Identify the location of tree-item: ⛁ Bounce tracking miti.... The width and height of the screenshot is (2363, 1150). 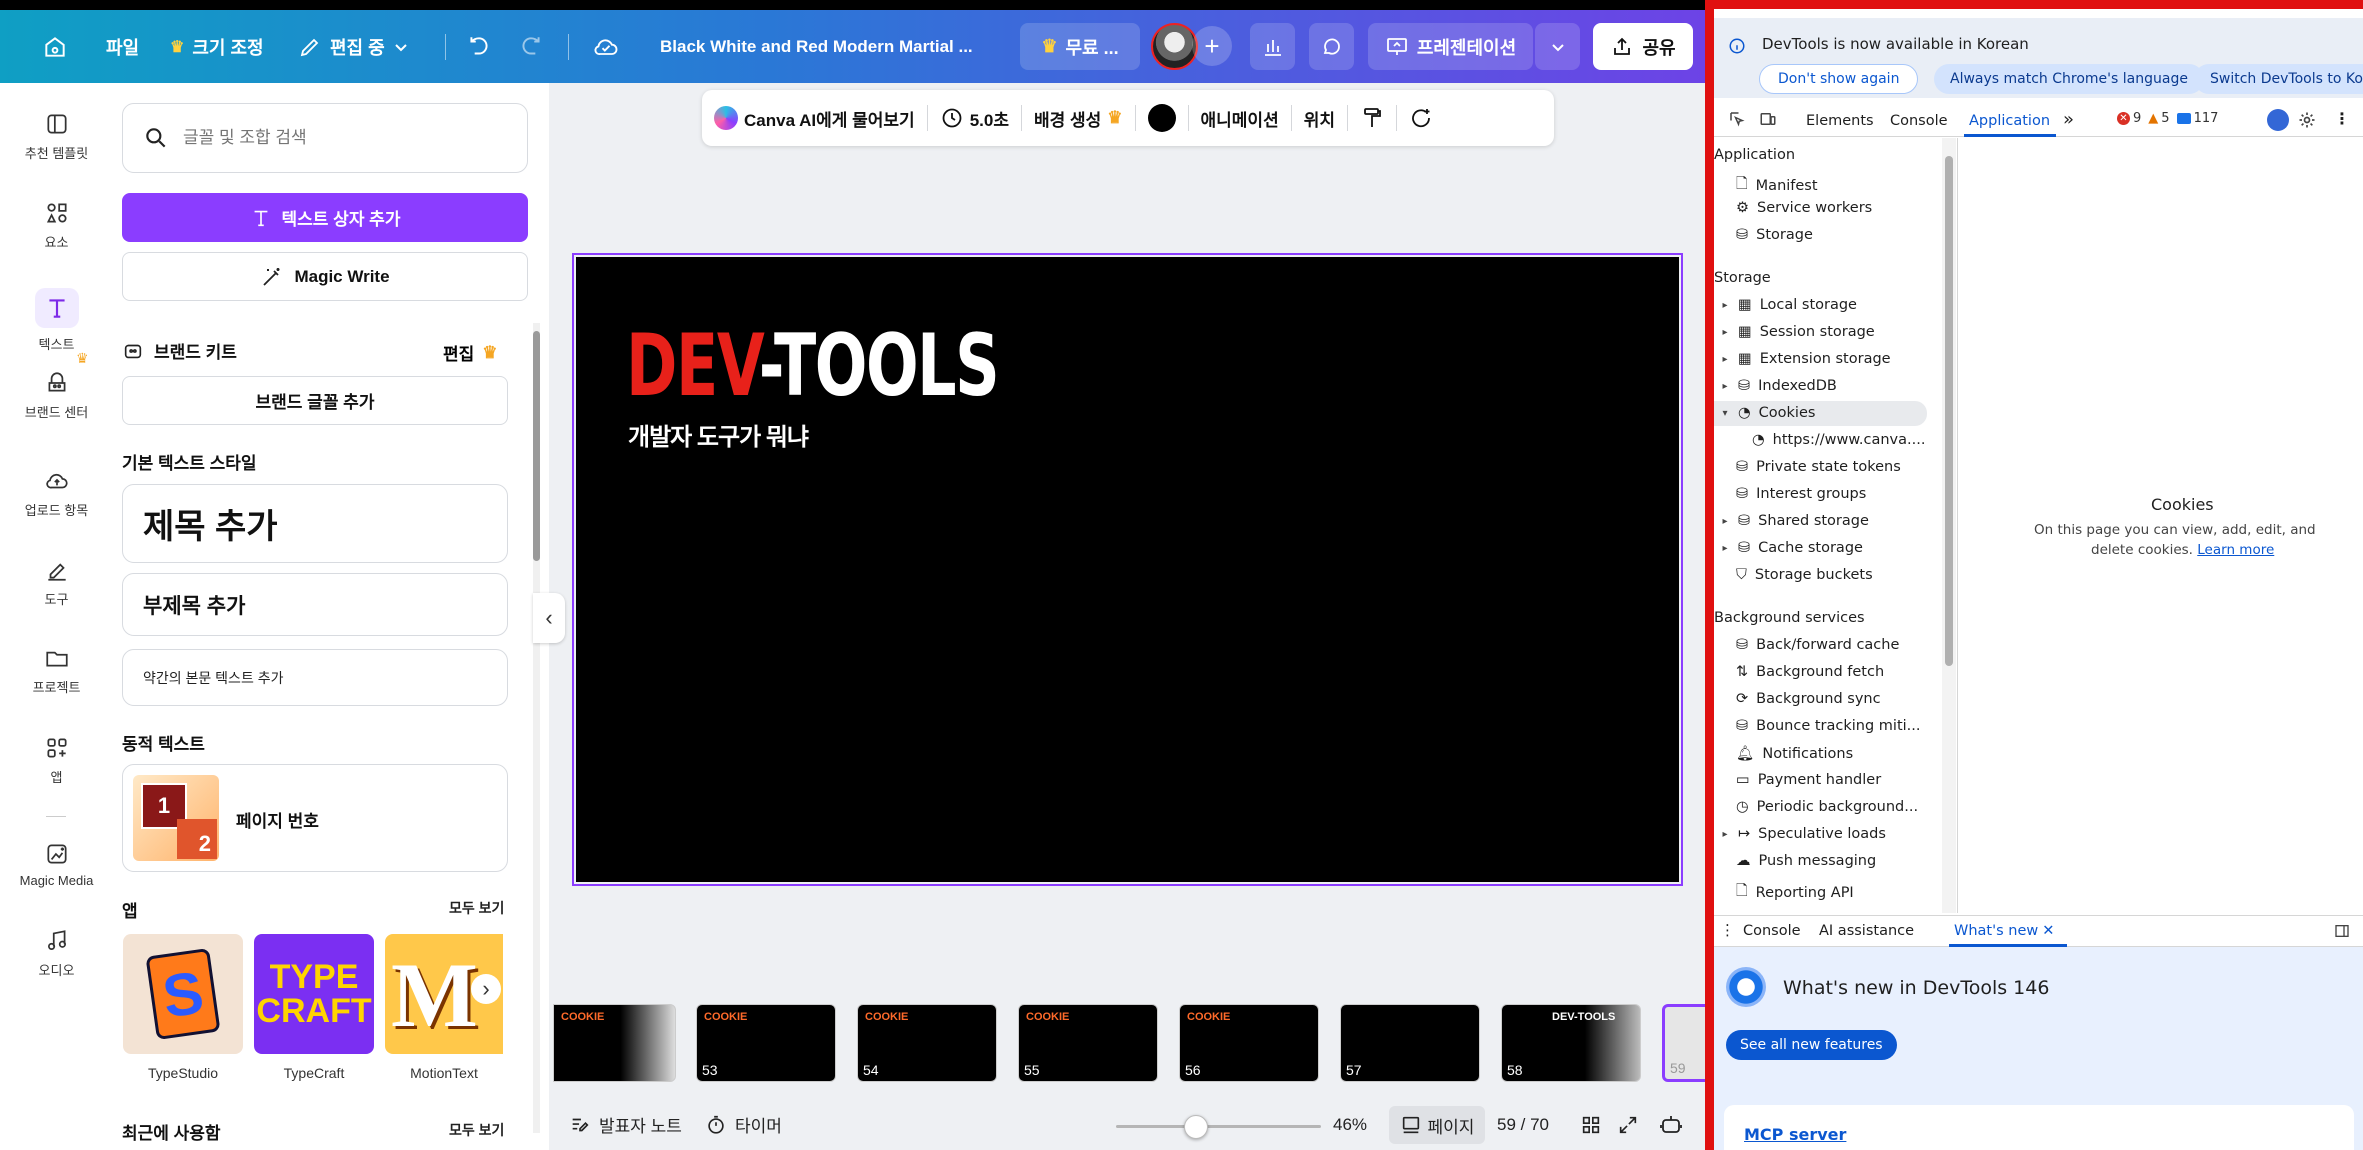
(1828, 726).